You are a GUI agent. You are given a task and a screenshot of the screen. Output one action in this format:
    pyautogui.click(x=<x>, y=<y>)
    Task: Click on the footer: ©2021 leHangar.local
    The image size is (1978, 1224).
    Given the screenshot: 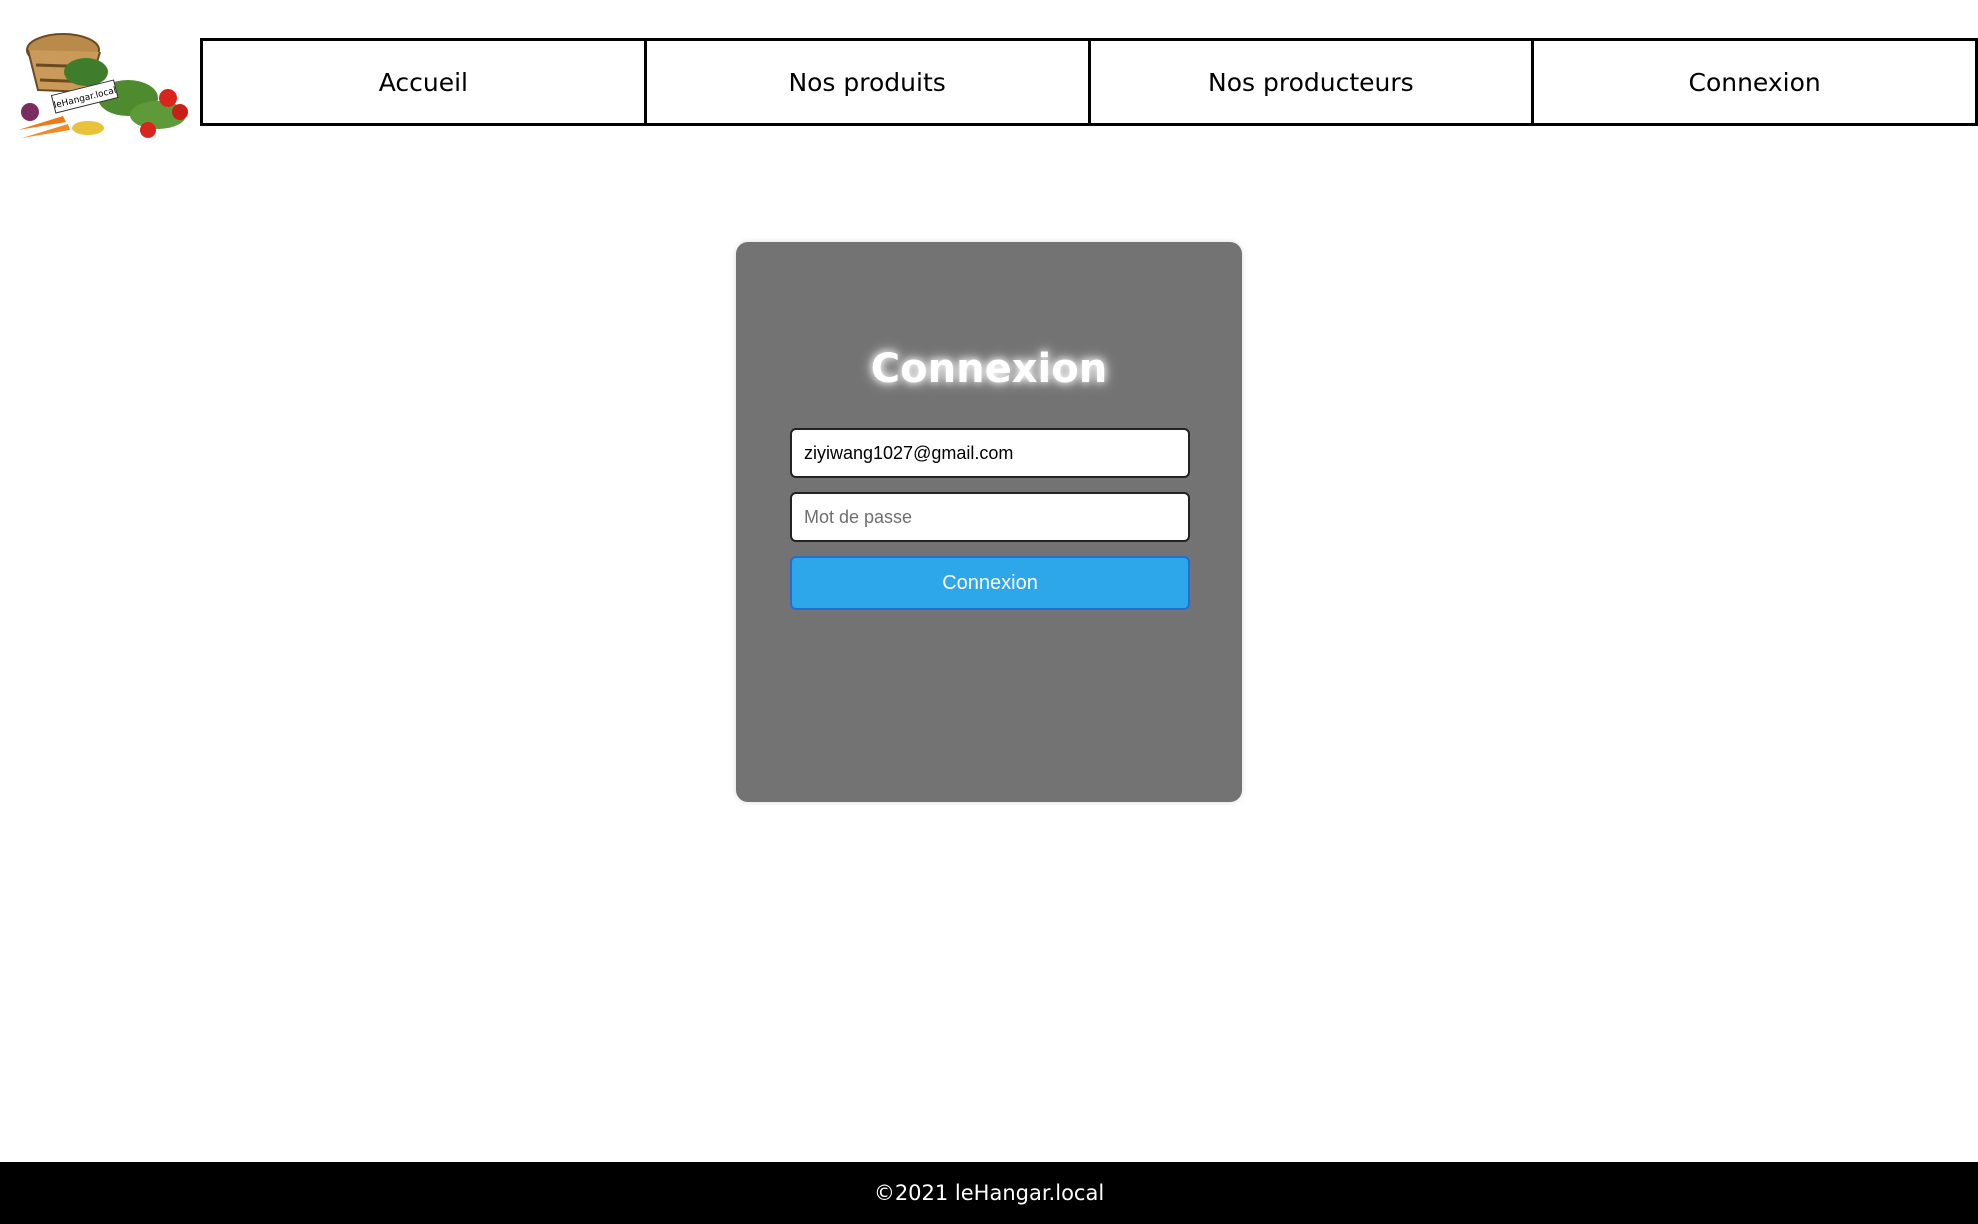 What is the action you would take?
    pyautogui.click(x=989, y=1193)
    